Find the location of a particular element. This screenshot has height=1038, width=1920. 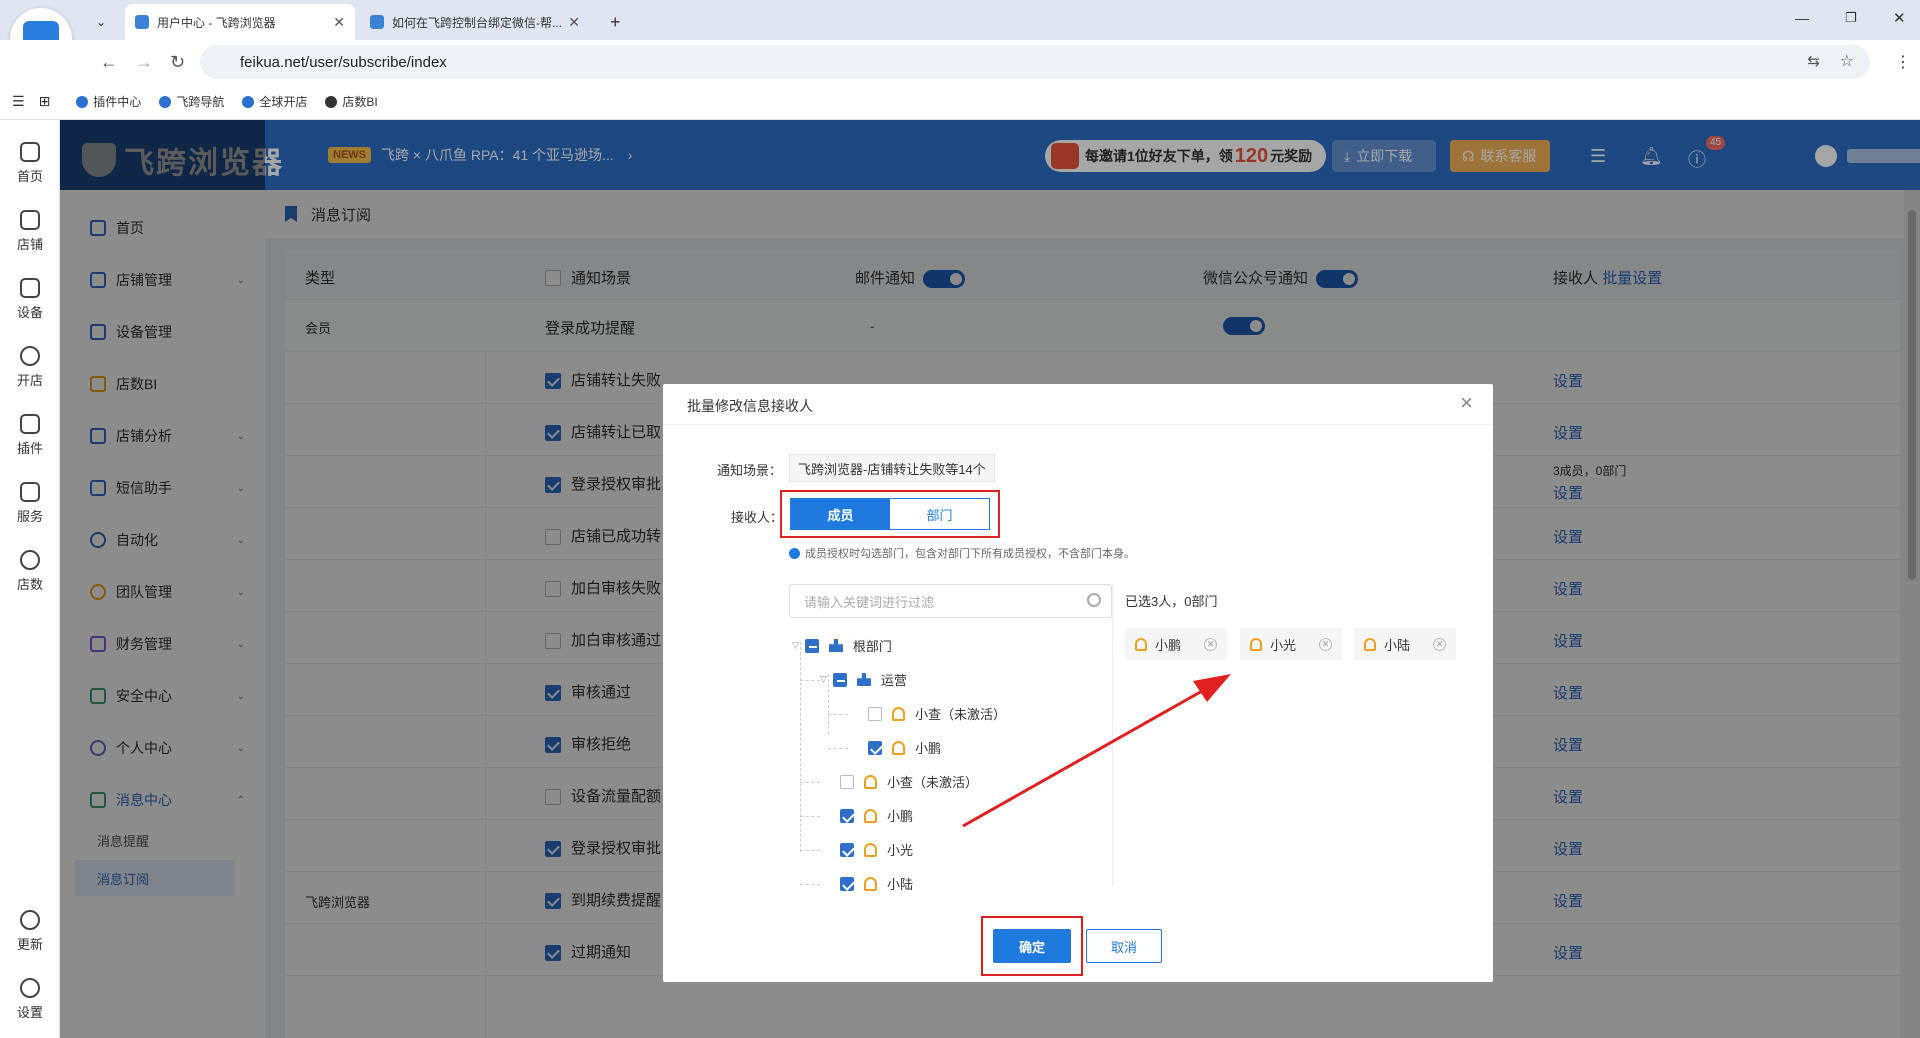

modal-mask-side is located at coordinates (162, 579).